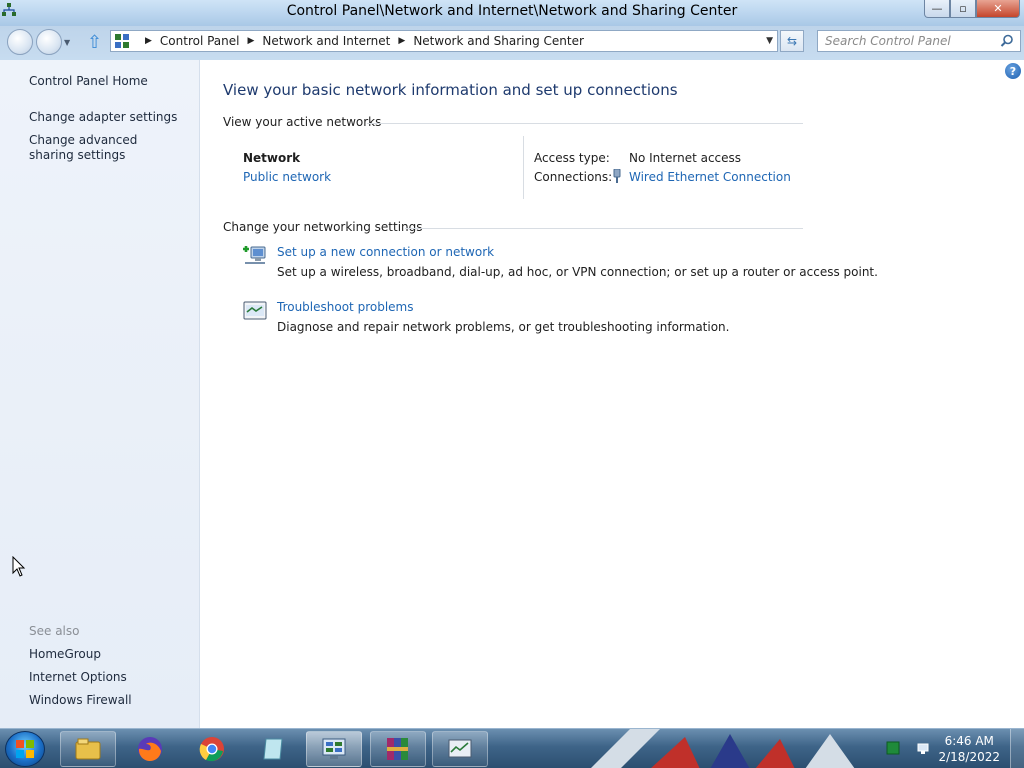 The width and height of the screenshot is (1024, 768). Describe the element at coordinates (19, 566) in the screenshot. I see `mouse-cursor-icon` at that location.